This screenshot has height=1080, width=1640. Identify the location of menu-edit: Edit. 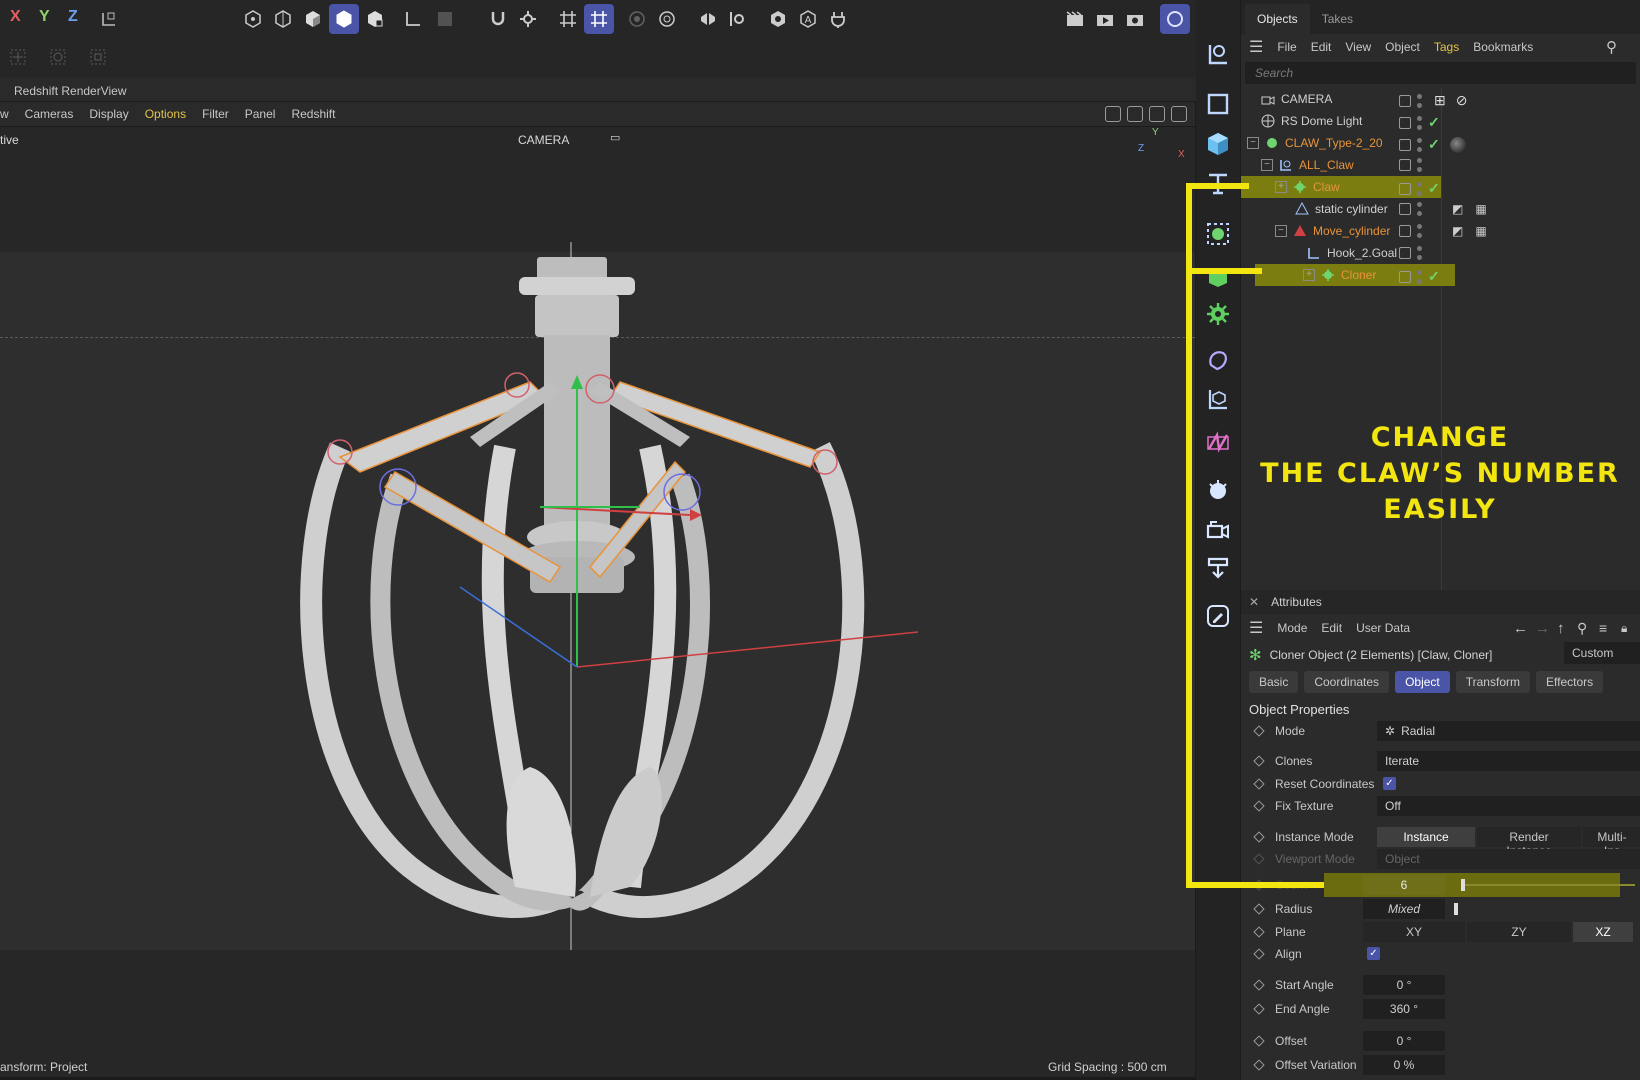
(1321, 47).